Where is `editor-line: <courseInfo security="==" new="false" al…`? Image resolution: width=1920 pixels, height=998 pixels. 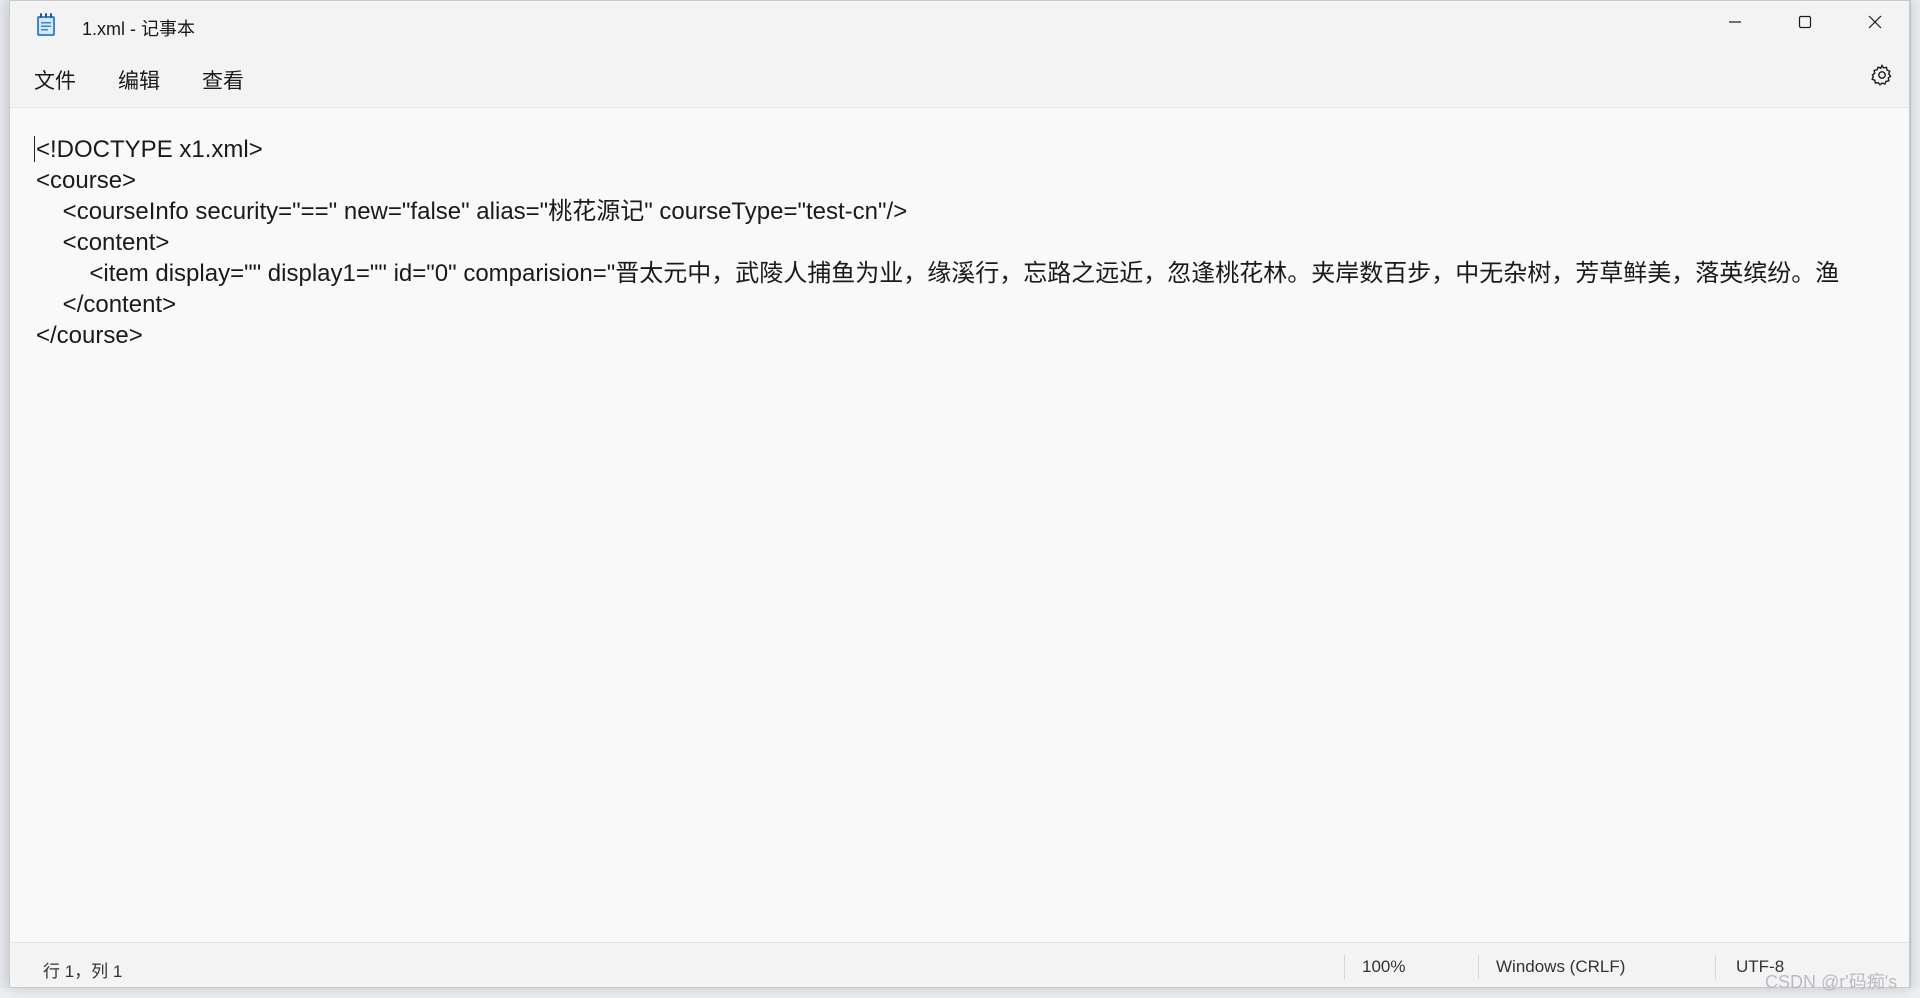
editor-line: <courseInfo security="==" new="false" al… is located at coordinates (472, 211).